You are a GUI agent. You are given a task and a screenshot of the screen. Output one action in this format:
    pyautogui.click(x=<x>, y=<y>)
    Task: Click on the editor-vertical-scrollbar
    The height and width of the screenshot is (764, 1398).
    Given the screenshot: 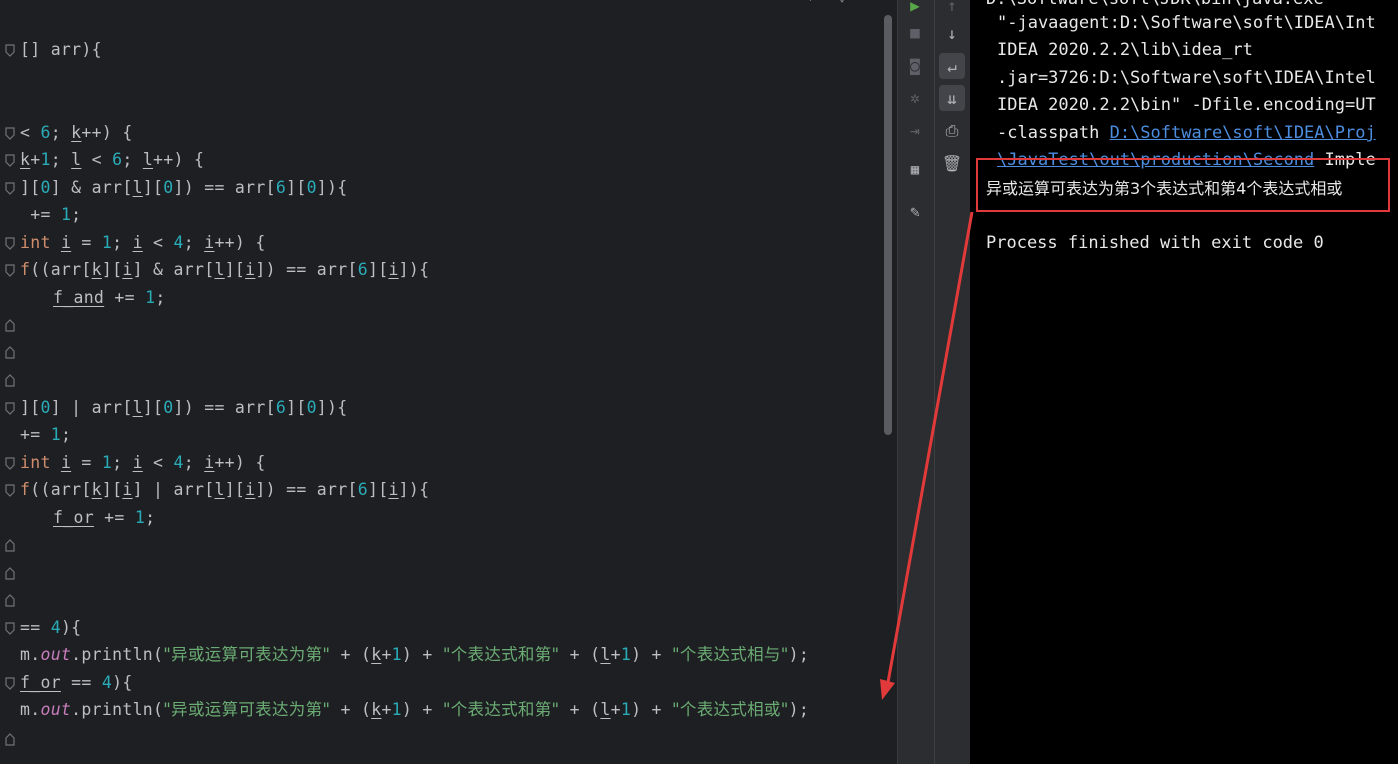 What is the action you would take?
    pyautogui.click(x=888, y=225)
    